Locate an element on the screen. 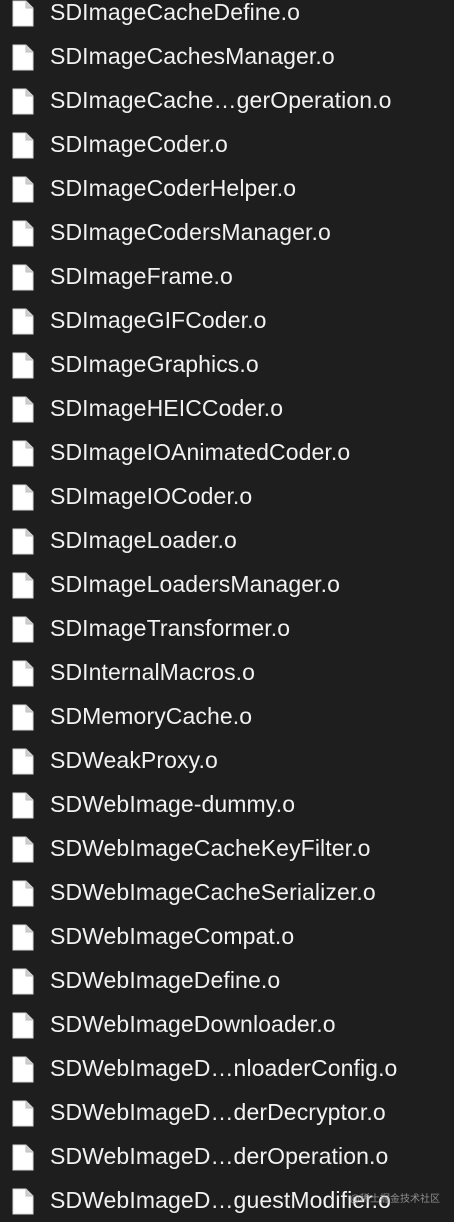 The width and height of the screenshot is (454, 1222). file-row: SDImageIOAnimatedCoder.o is located at coordinates (227, 452).